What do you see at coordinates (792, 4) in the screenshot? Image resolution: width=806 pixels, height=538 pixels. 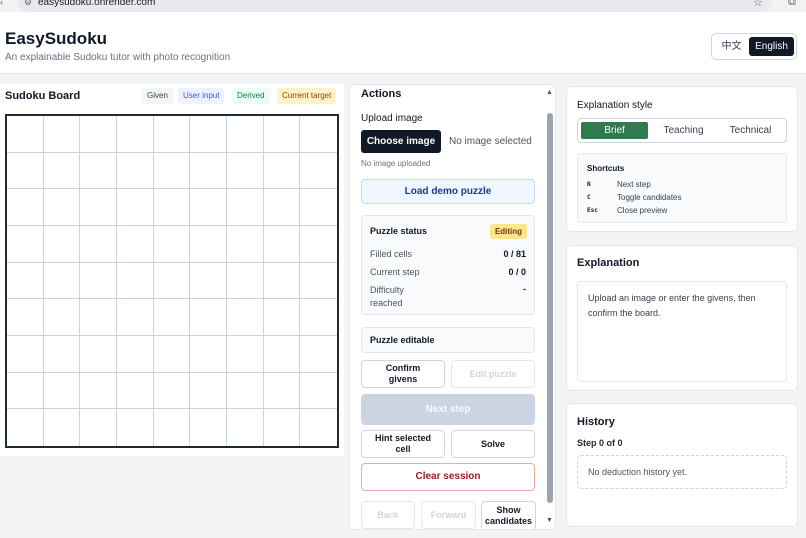 I see `extensions-icon: ⧉` at bounding box center [792, 4].